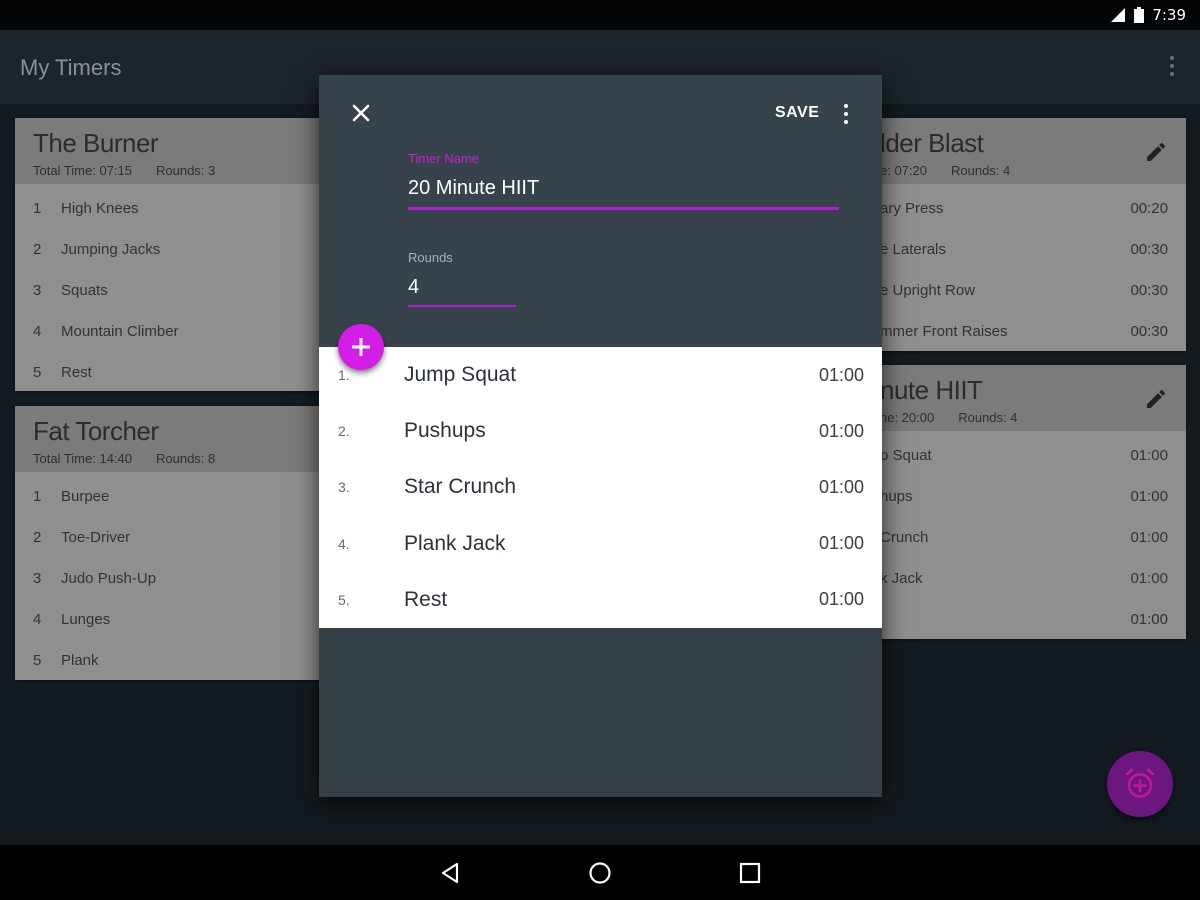 Image resolution: width=1200 pixels, height=900 pixels. I want to click on recents-icon, so click(750, 873).